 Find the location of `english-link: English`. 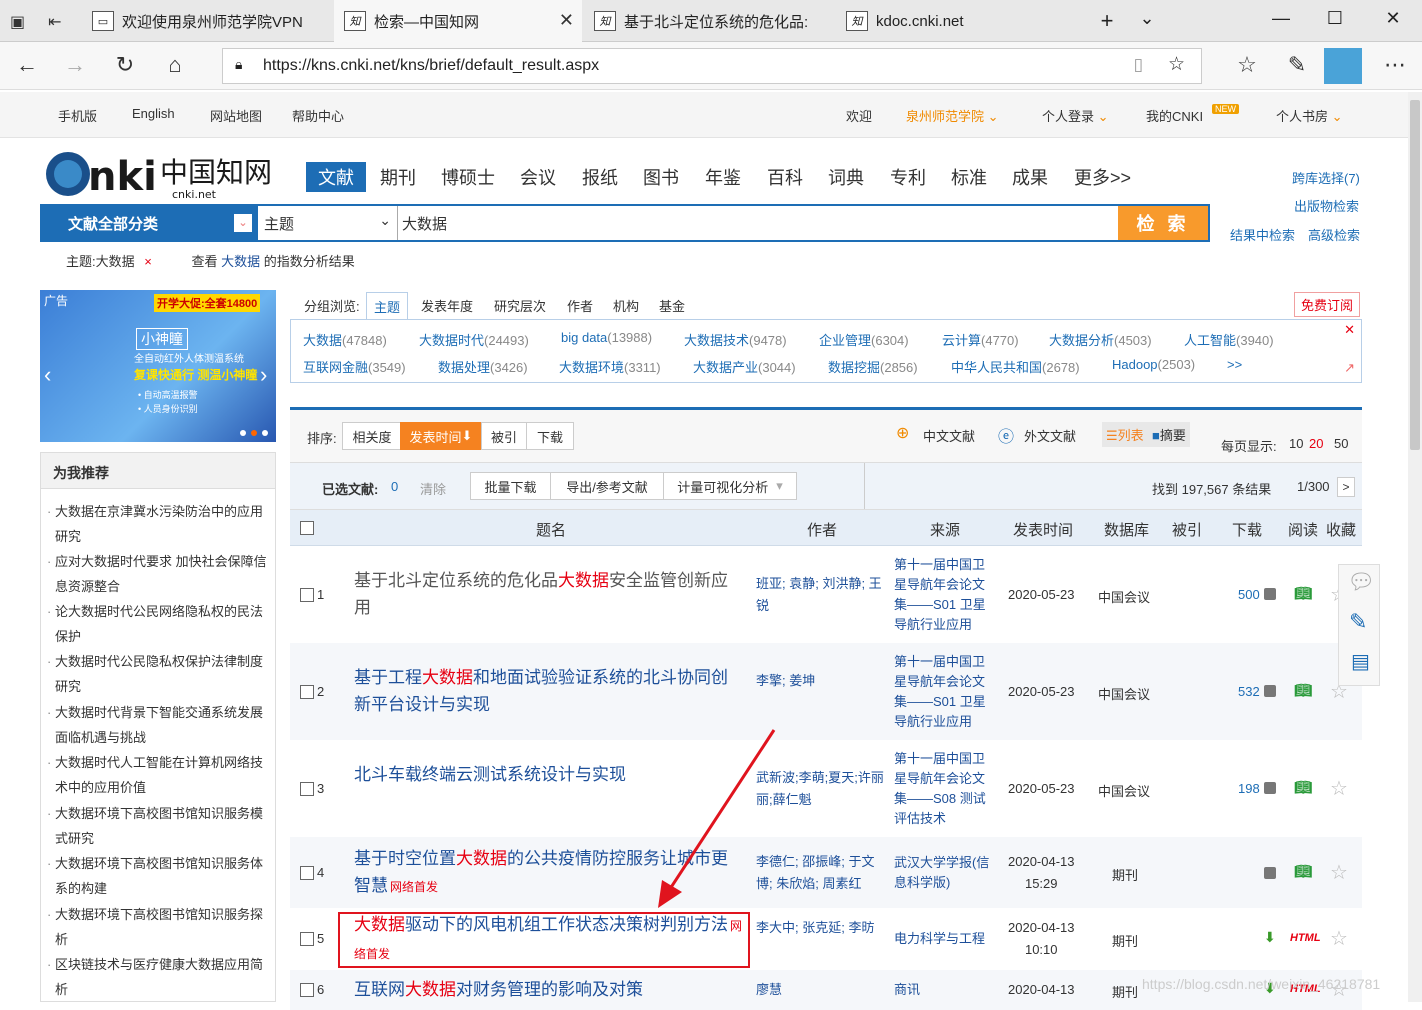

english-link: English is located at coordinates (153, 113).